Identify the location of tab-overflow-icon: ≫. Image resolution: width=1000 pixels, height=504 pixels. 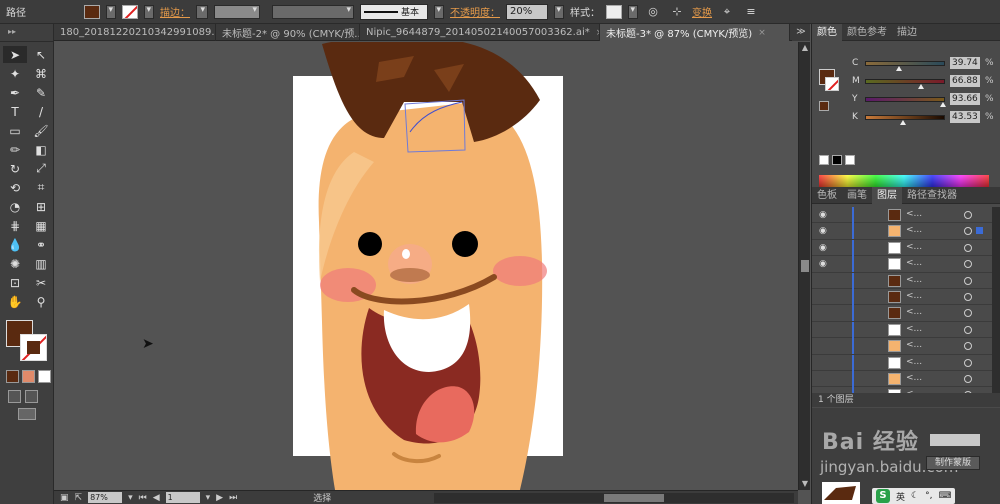
(801, 32).